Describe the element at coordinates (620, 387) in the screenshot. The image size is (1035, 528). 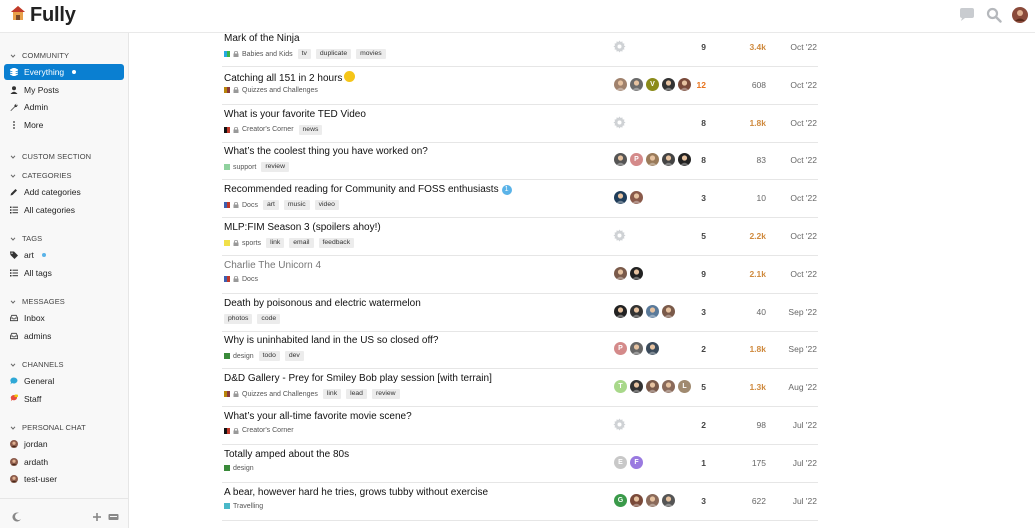
I see `poster-avatar: T` at that location.